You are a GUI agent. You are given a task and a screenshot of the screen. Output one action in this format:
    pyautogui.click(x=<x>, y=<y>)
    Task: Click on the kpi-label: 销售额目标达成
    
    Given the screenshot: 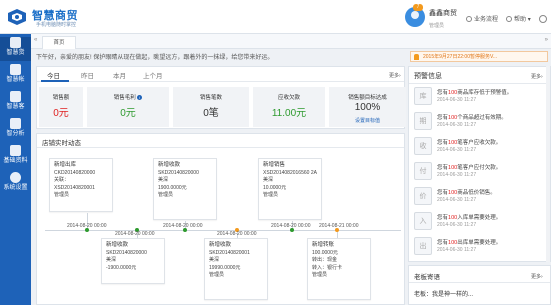 What is the action you would take?
    pyautogui.click(x=367, y=98)
    